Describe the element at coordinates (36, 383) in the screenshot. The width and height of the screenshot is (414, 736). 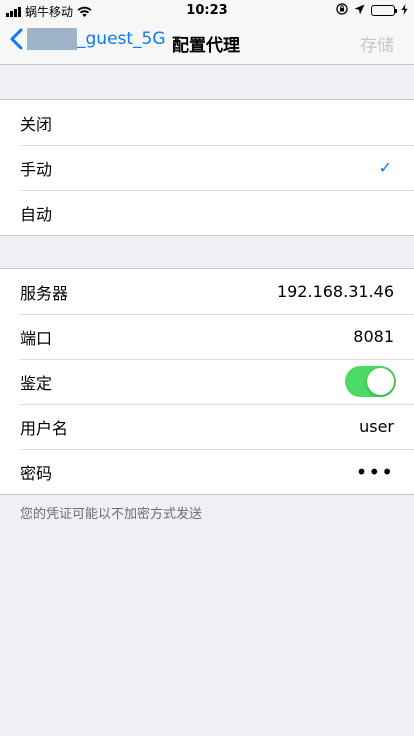
I see `authentication-label: 鉴定` at that location.